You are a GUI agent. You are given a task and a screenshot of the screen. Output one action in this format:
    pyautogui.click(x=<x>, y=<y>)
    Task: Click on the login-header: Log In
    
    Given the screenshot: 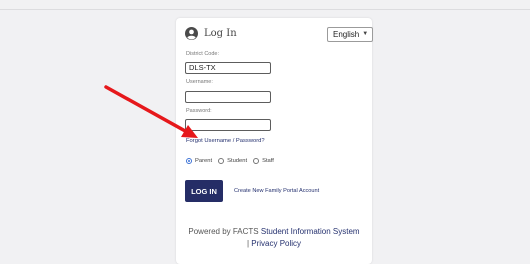 What is the action you would take?
    pyautogui.click(x=211, y=33)
    